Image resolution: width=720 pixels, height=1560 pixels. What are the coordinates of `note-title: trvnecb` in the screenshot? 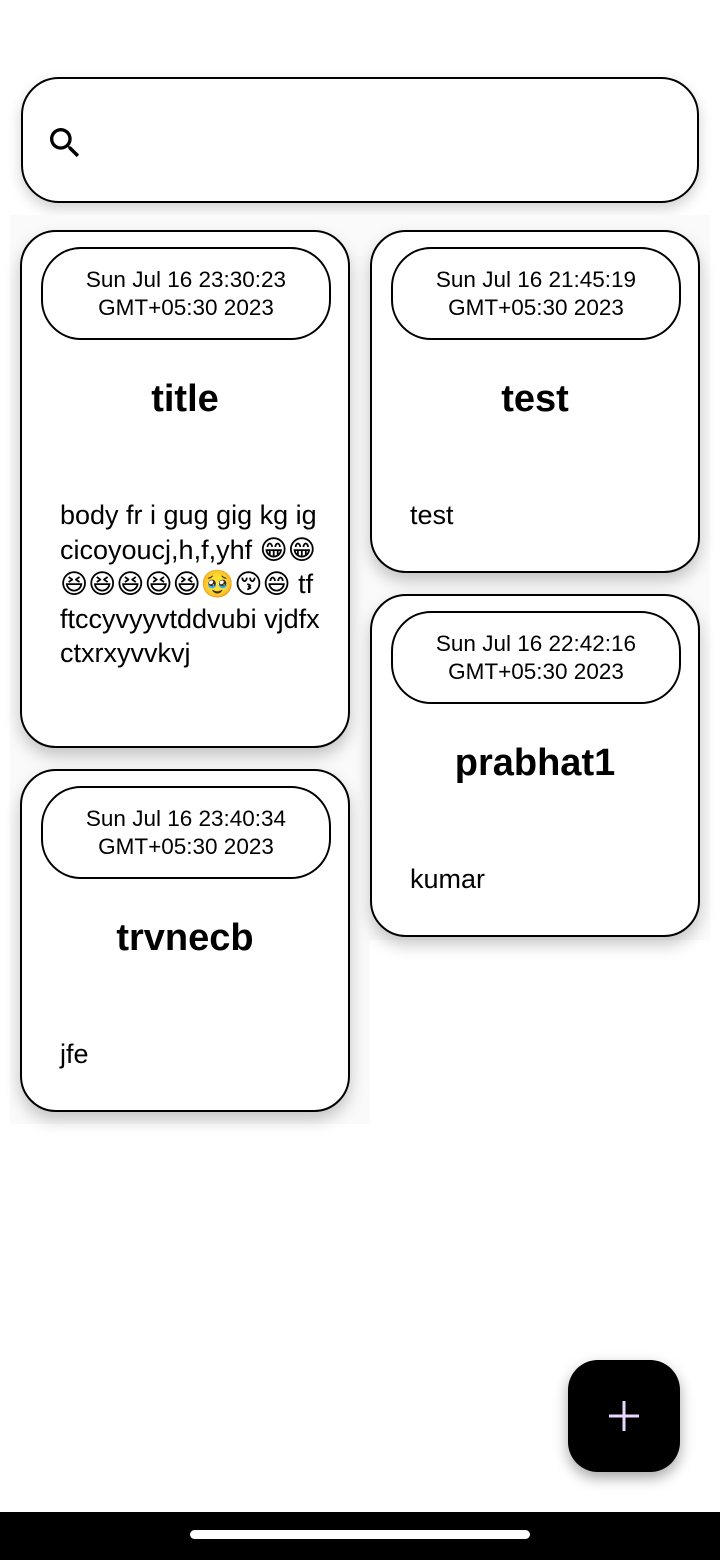 It's located at (185, 938).